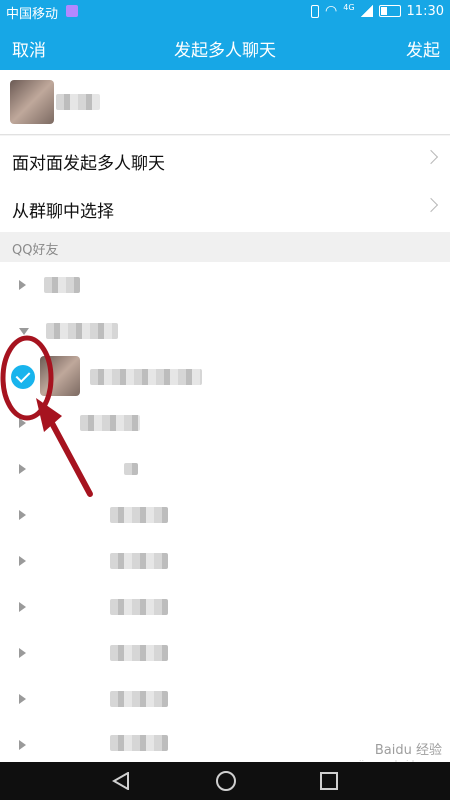 The height and width of the screenshot is (800, 450). What do you see at coordinates (63, 212) in the screenshot?
I see `menu-item-label: 从群聊中选择` at bounding box center [63, 212].